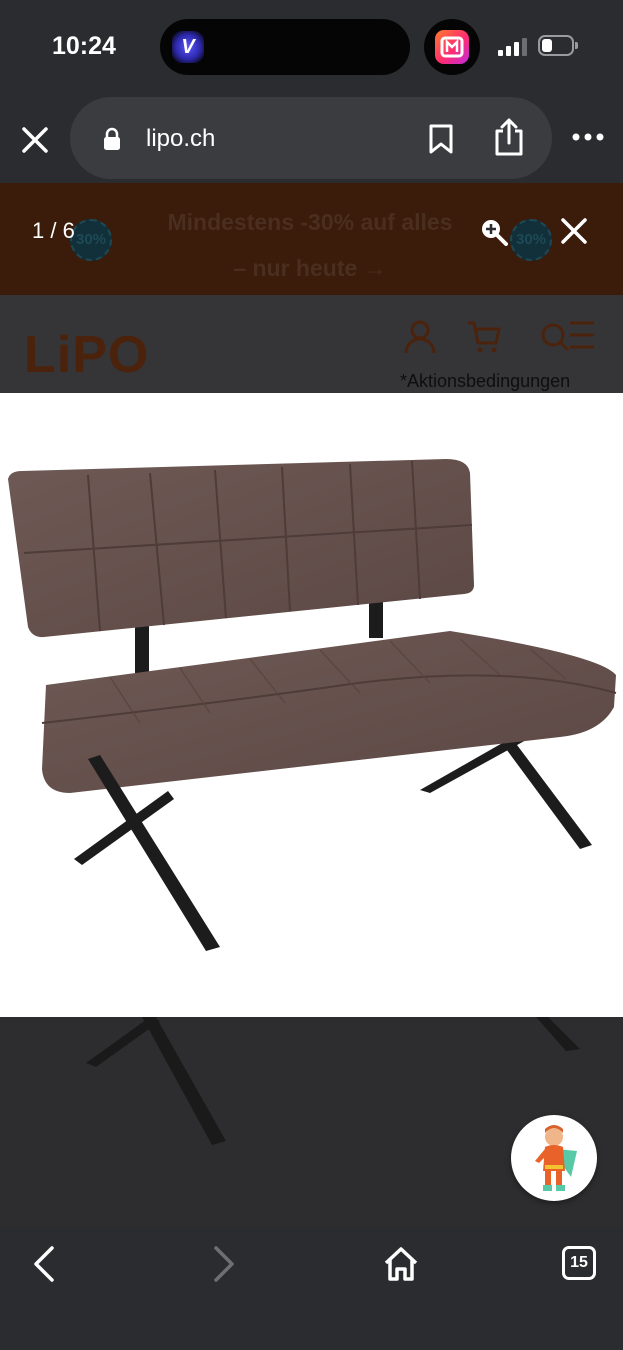 The image size is (623, 1350). Describe the element at coordinates (513, 46) in the screenshot. I see `signal-icon` at that location.